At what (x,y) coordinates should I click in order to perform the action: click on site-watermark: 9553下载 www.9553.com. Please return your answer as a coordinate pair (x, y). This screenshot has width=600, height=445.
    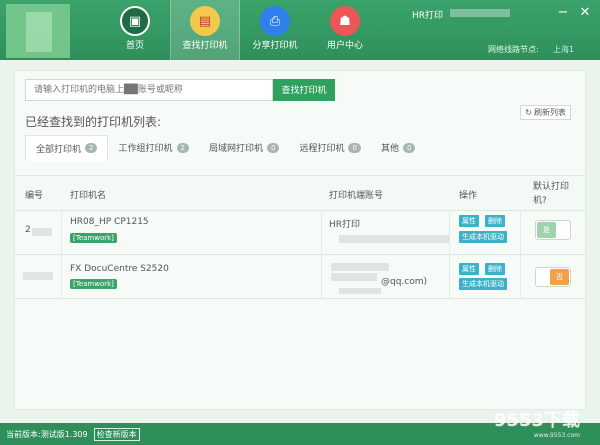
    Looking at the image, I should click on (537, 422).